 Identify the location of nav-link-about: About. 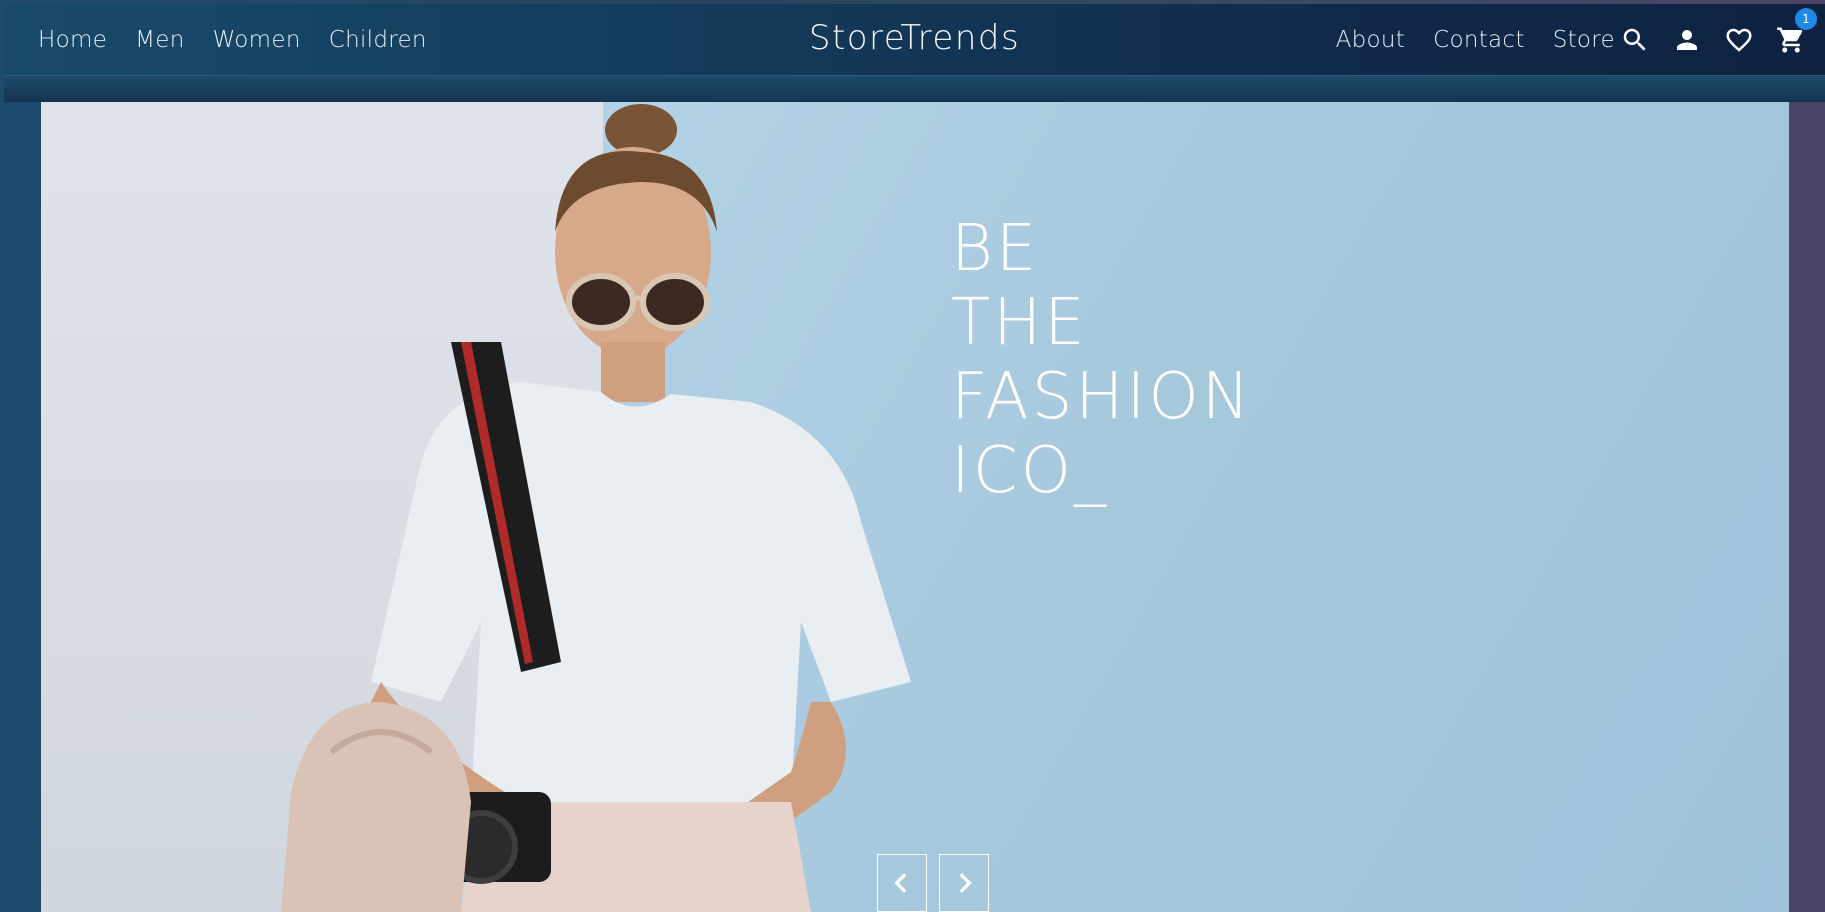
(1371, 40).